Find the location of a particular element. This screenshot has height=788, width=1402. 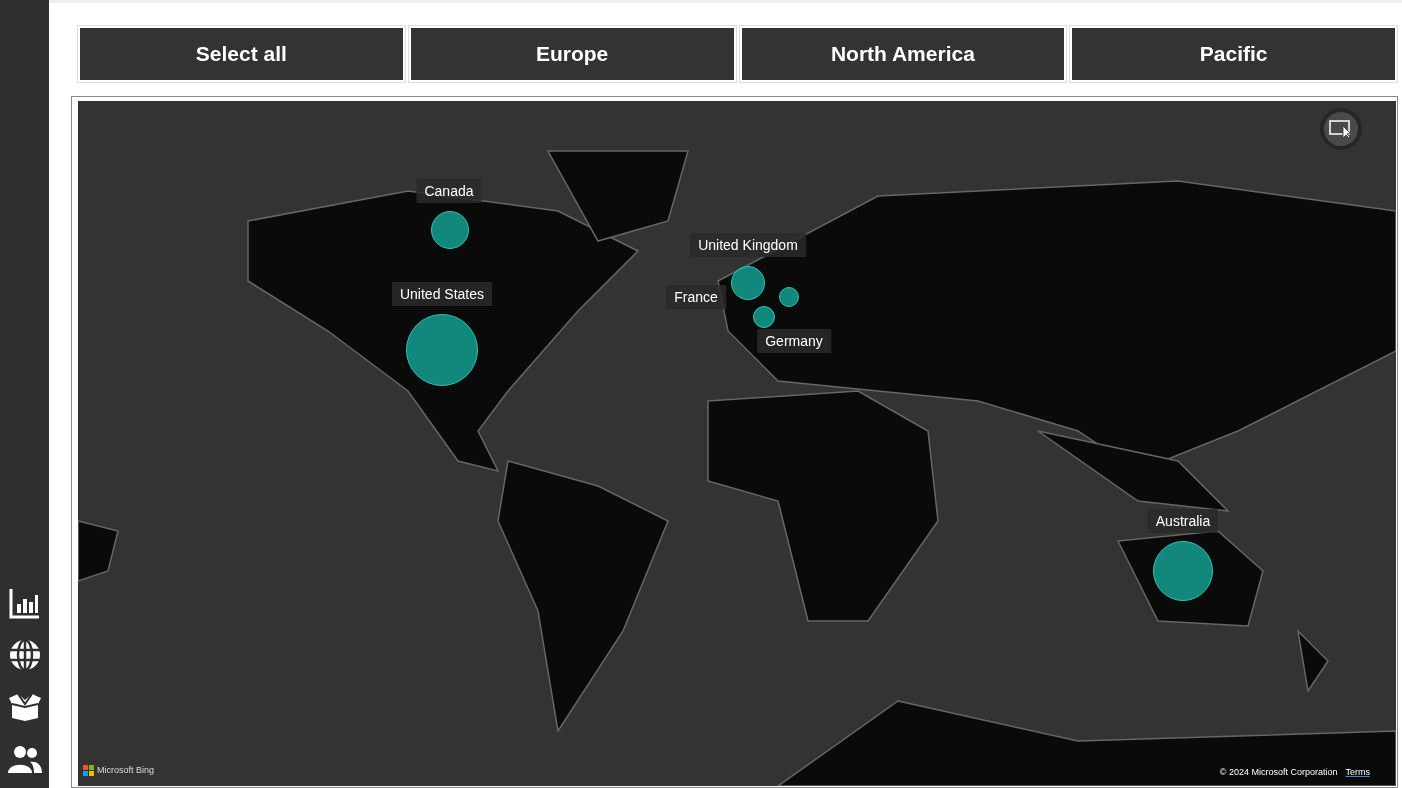

bubble-label: United Kingdom is located at coordinates (748, 245).